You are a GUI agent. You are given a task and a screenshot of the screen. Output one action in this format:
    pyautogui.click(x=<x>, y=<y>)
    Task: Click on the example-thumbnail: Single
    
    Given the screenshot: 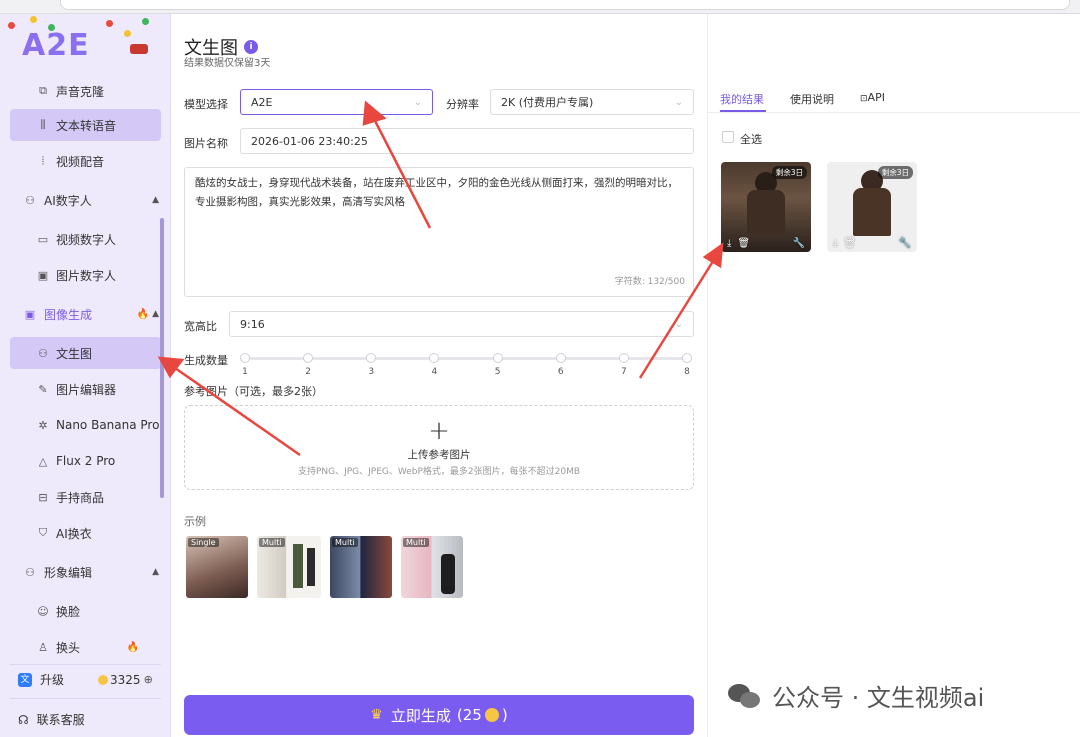 What is the action you would take?
    pyautogui.click(x=217, y=567)
    